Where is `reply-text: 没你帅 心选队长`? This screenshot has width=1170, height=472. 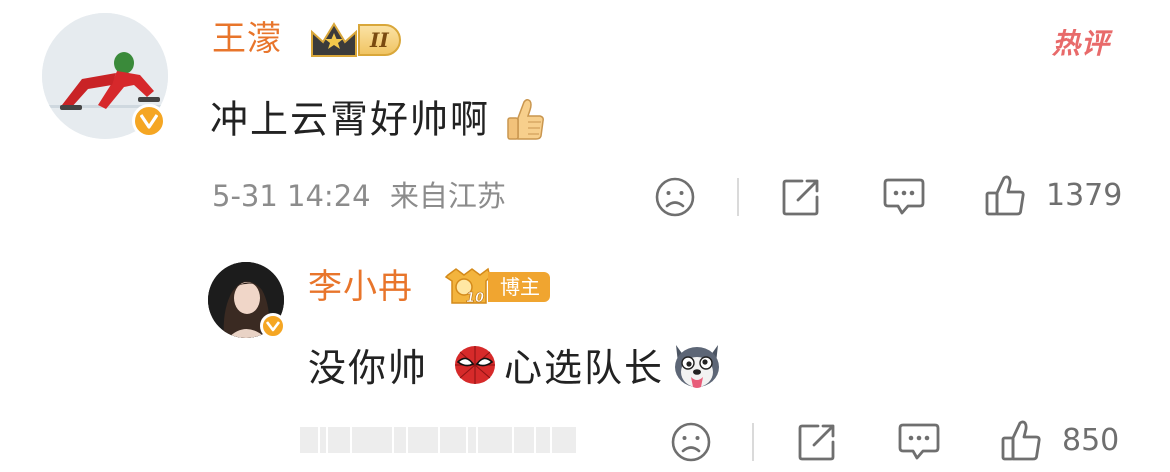 reply-text: 没你帅 心选队长 is located at coordinates (517, 368).